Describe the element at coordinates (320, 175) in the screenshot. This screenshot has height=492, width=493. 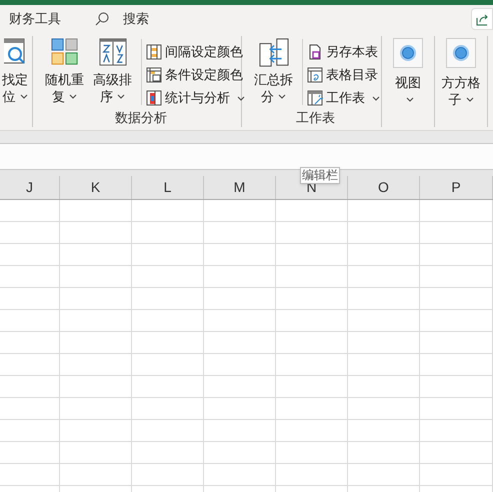
I see `tooltip: 编辑栏` at that location.